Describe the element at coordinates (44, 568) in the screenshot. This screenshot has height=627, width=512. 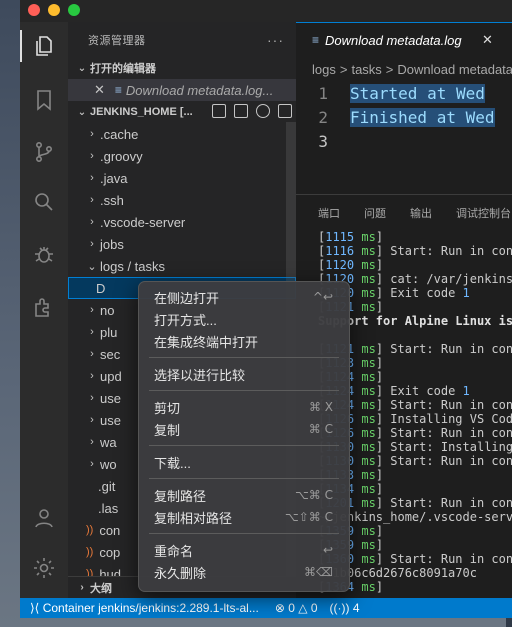
I see `settings-gear-icon` at that location.